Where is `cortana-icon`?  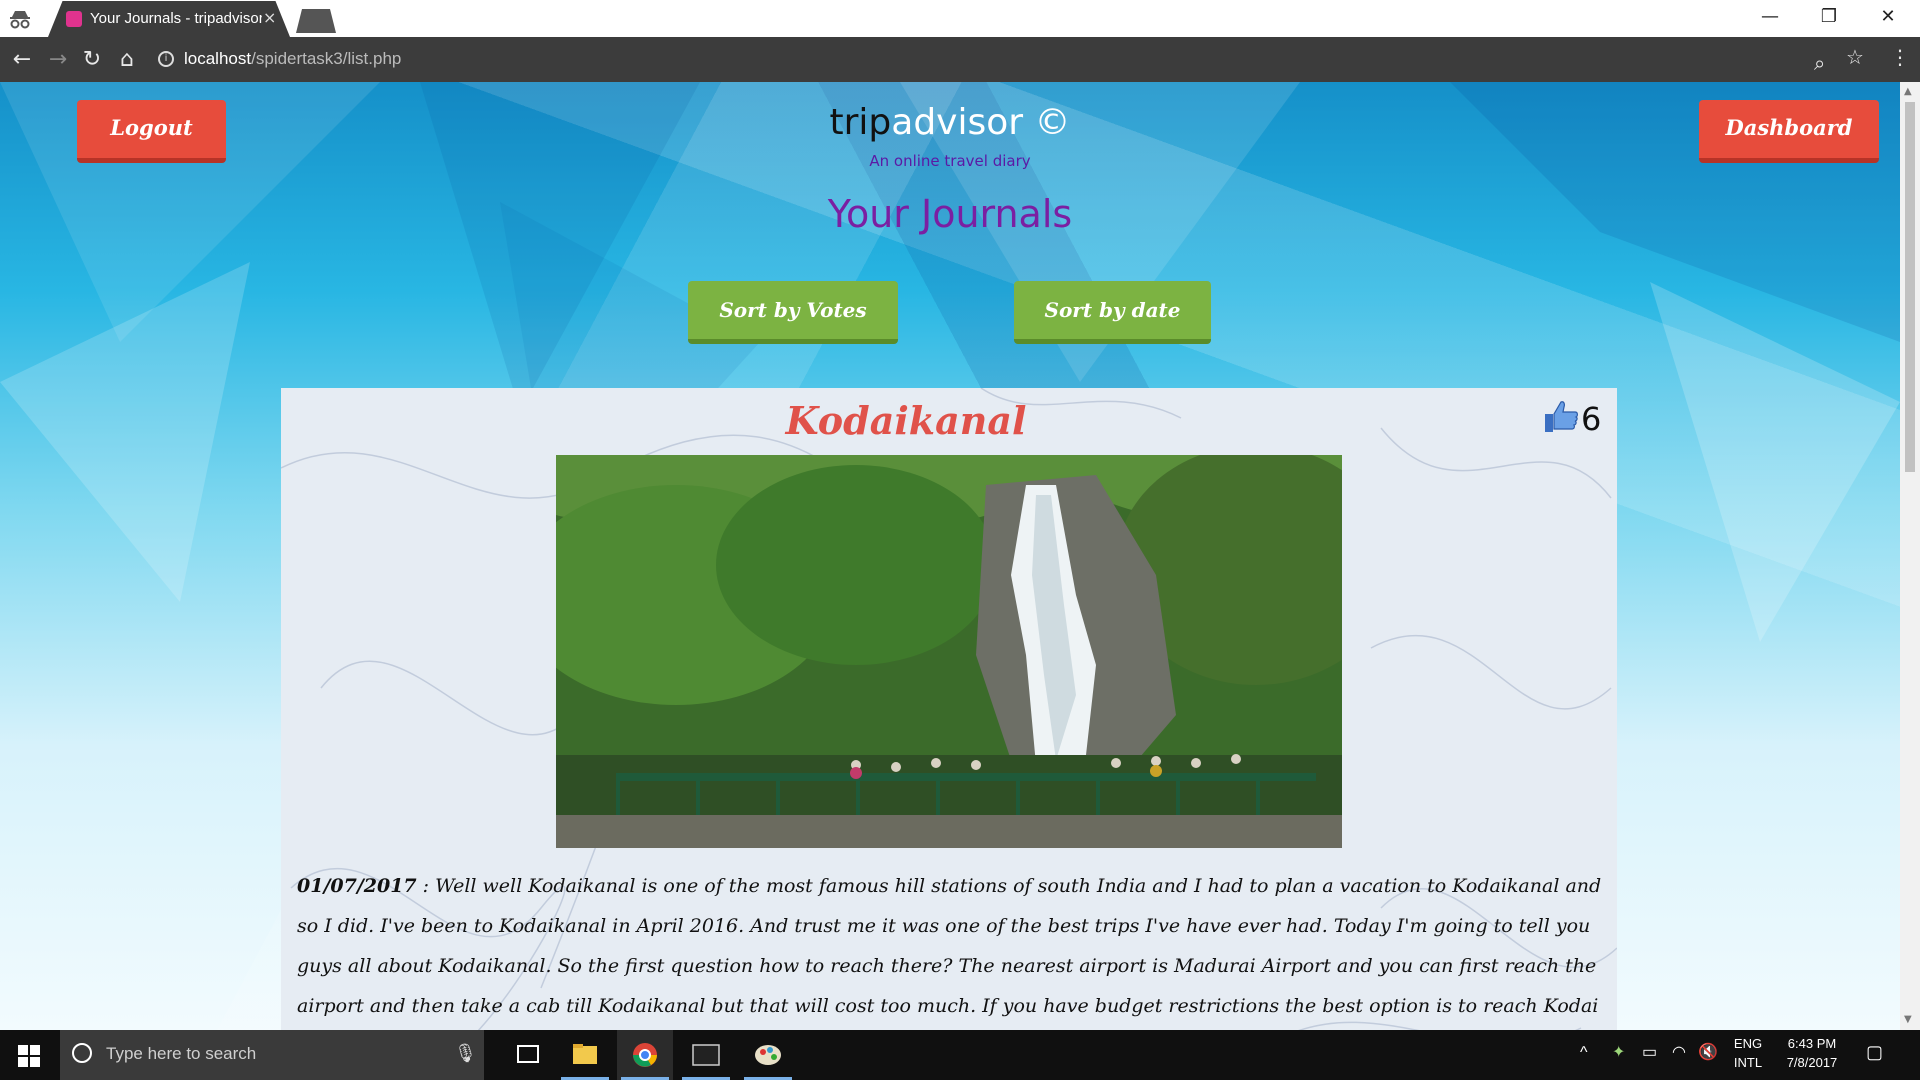 cortana-icon is located at coordinates (82, 1053).